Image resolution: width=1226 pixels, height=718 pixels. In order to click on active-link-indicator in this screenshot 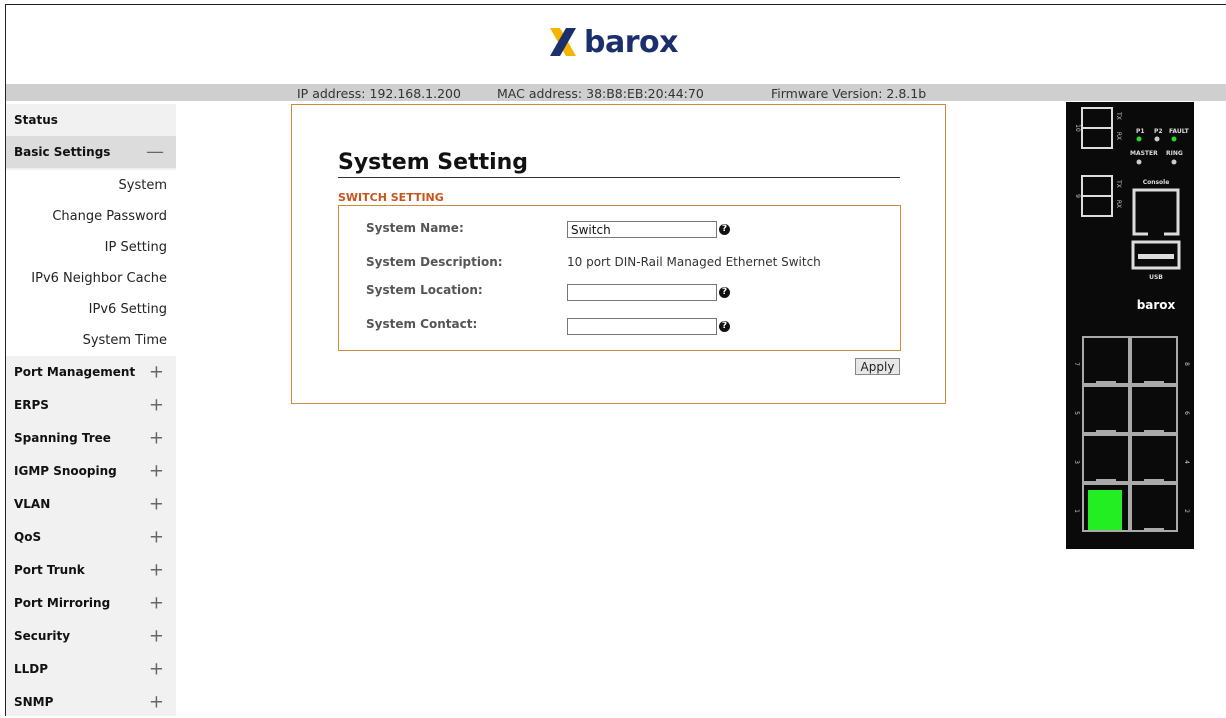, I will do `click(1105, 510)`.